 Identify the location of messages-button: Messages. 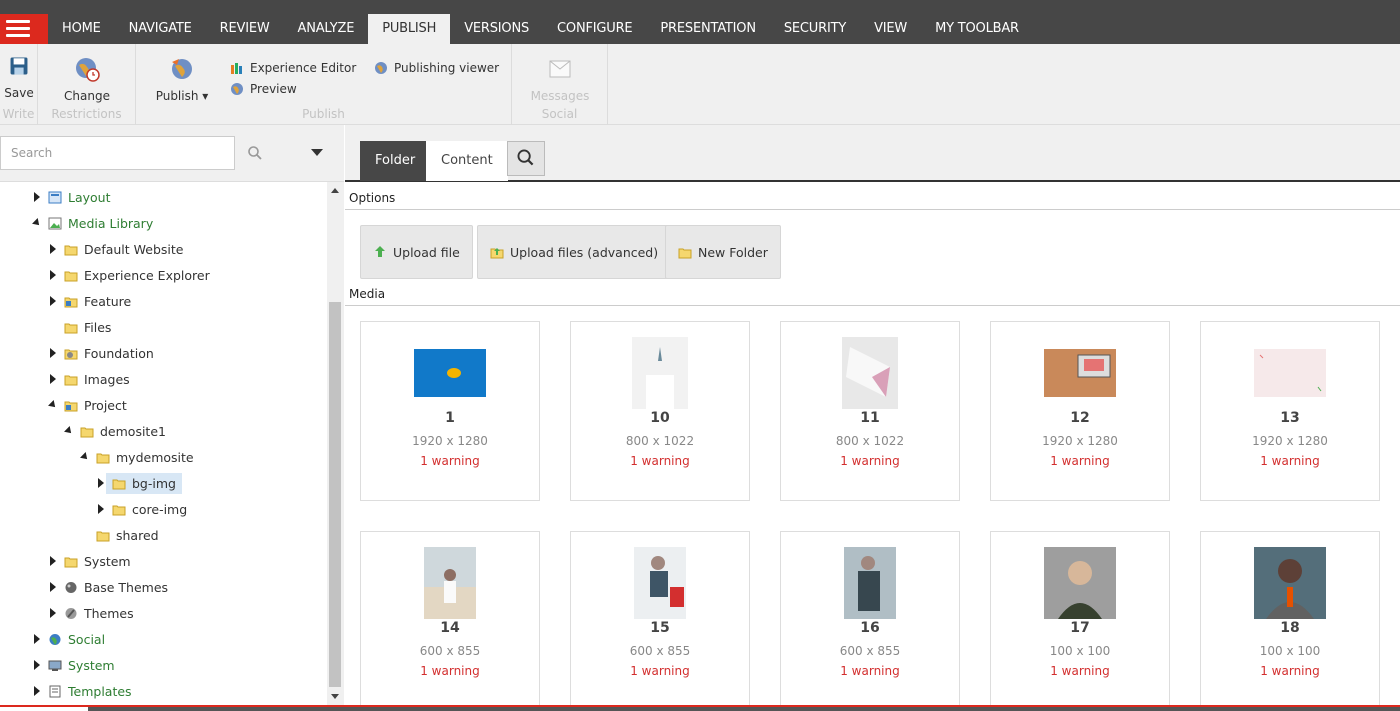
(560, 79).